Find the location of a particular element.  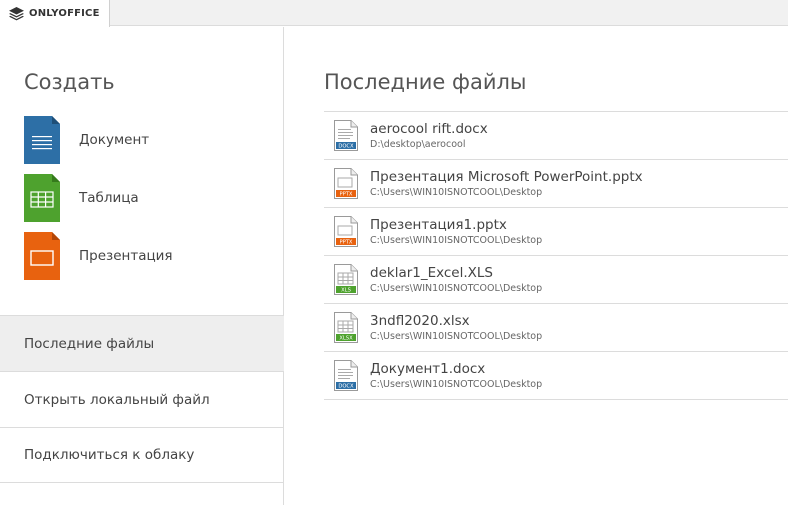

file-name: Презентация Microsoft PowerPoint.pptx is located at coordinates (506, 176).